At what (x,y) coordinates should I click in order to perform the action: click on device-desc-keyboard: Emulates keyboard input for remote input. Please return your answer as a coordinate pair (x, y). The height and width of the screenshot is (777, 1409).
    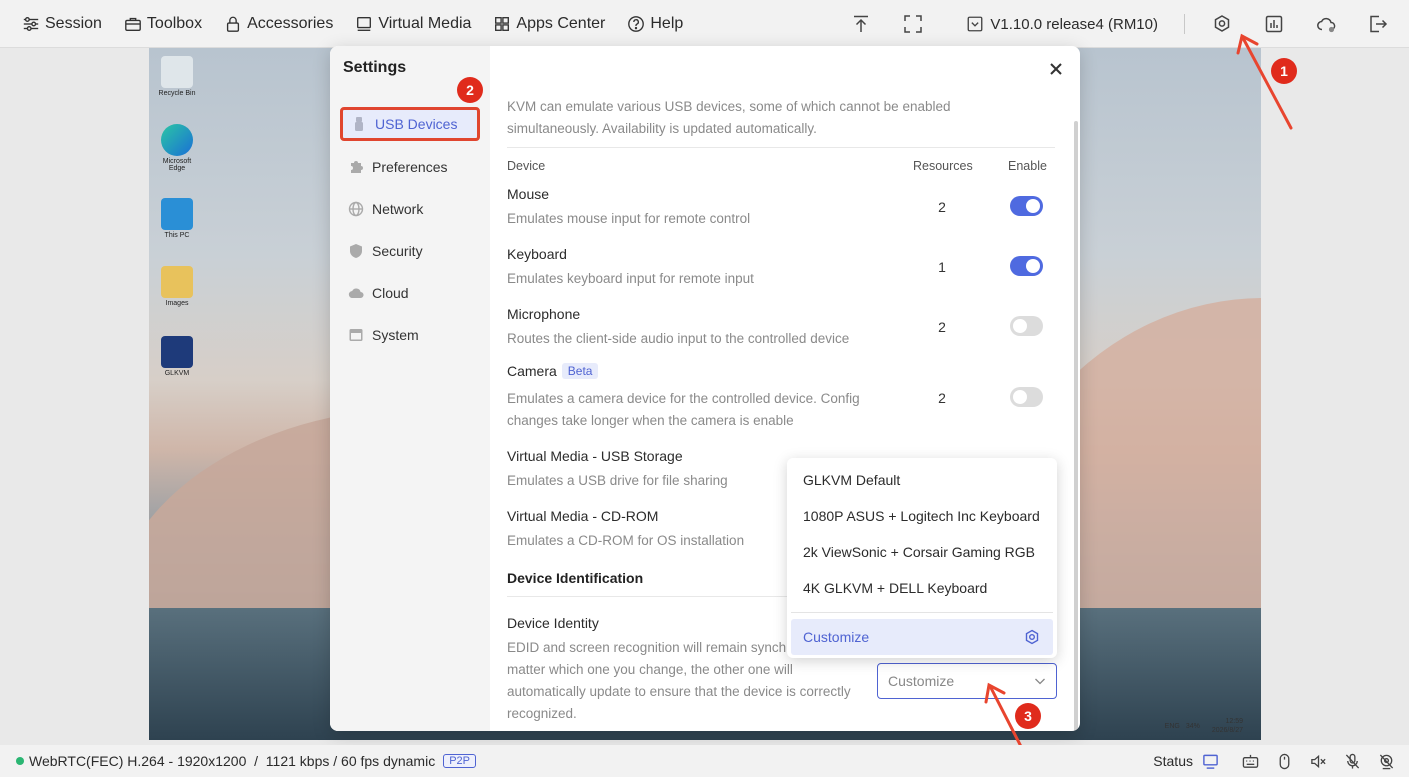
    Looking at the image, I should click on (630, 278).